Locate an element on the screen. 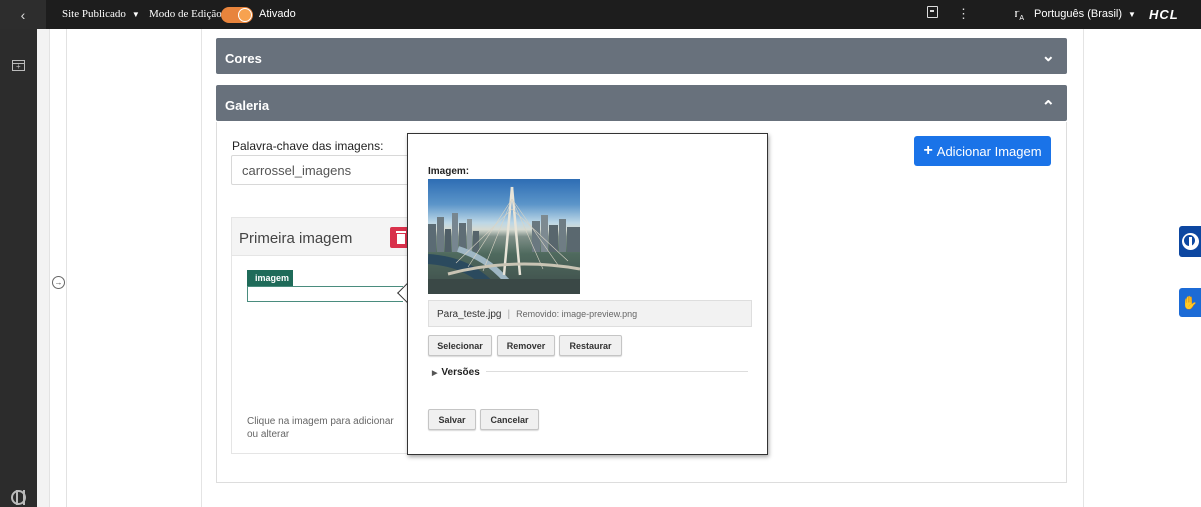 The image size is (1201, 507). add-content-icon: + is located at coordinates (18, 65).